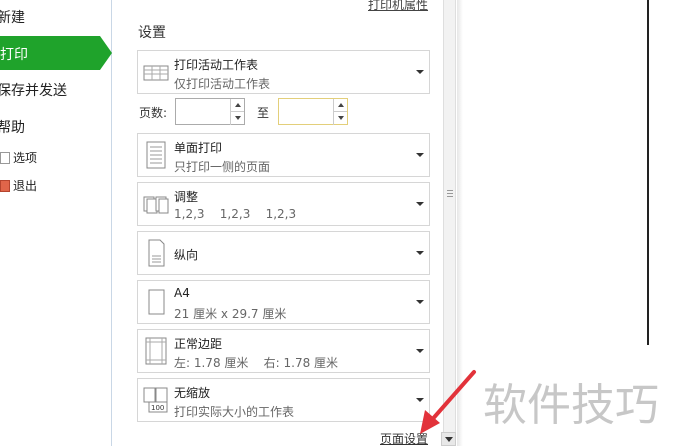  What do you see at coordinates (571, 405) in the screenshot?
I see `watermark-text: 软件技巧` at bounding box center [571, 405].